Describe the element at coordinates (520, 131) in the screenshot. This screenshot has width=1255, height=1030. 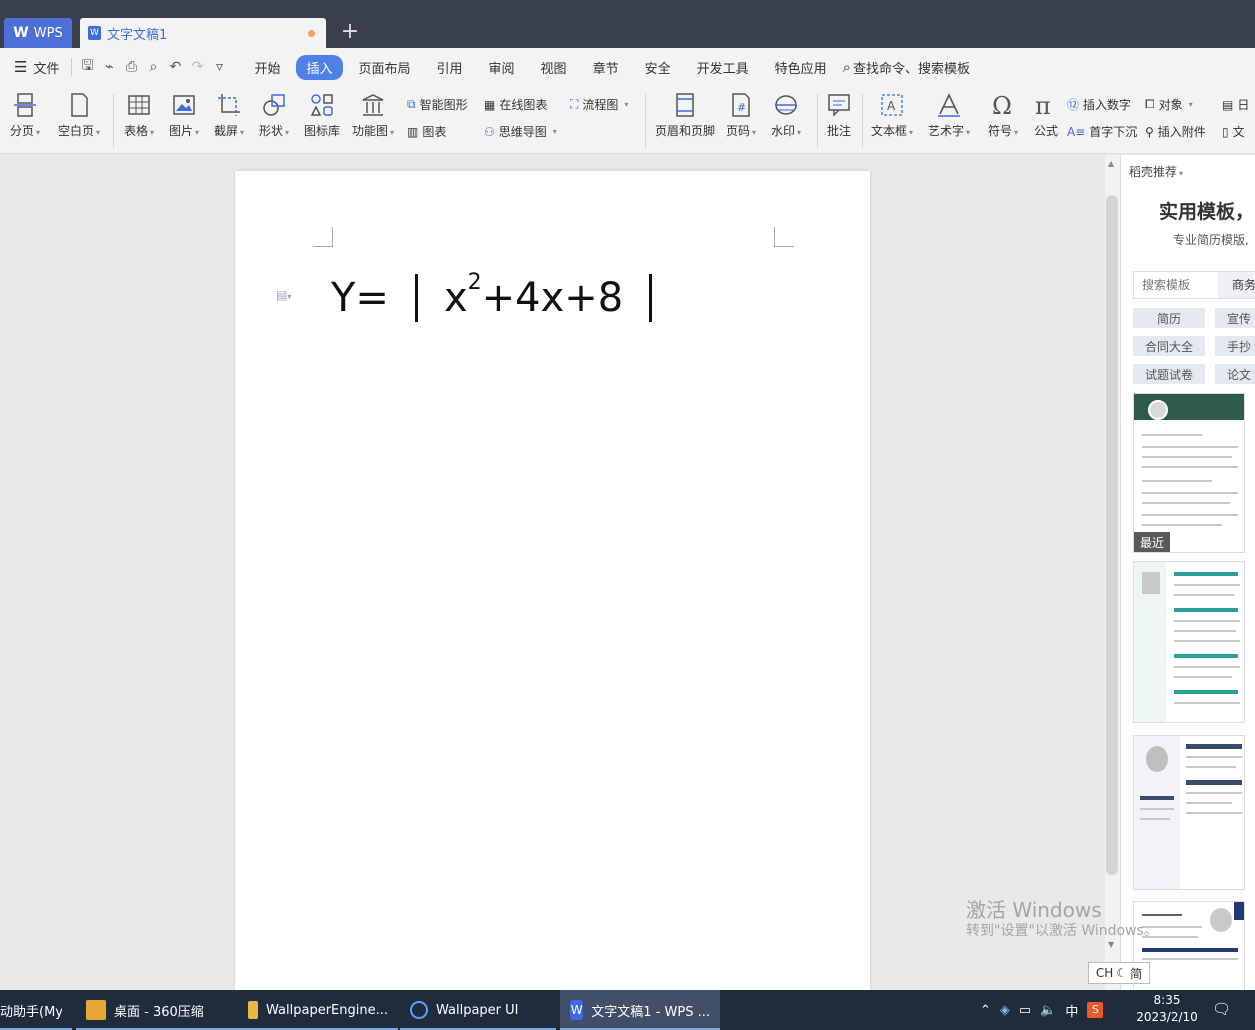
I see `mind-map-button: ⚇ 思维导图 ▾` at that location.